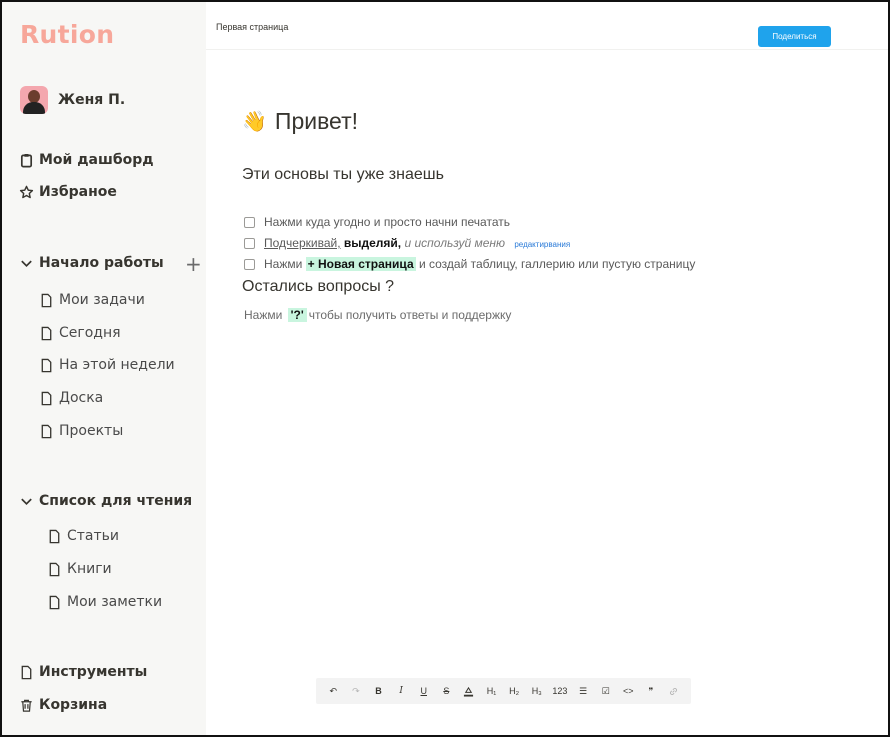  Describe the element at coordinates (492, 691) in the screenshot. I see `heading-1-button: H₁` at that location.